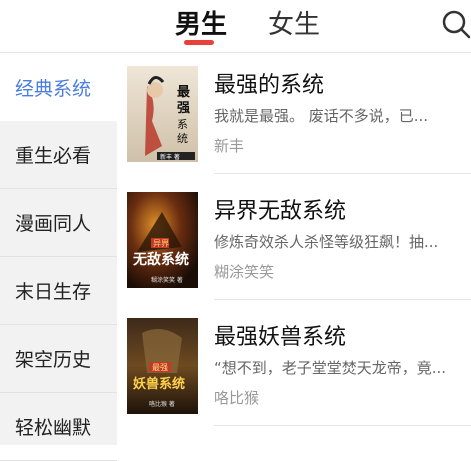 This screenshot has width=471, height=461. Describe the element at coordinates (58, 87) in the screenshot. I see `sidebar-item-classic-system: 经典系统` at that location.